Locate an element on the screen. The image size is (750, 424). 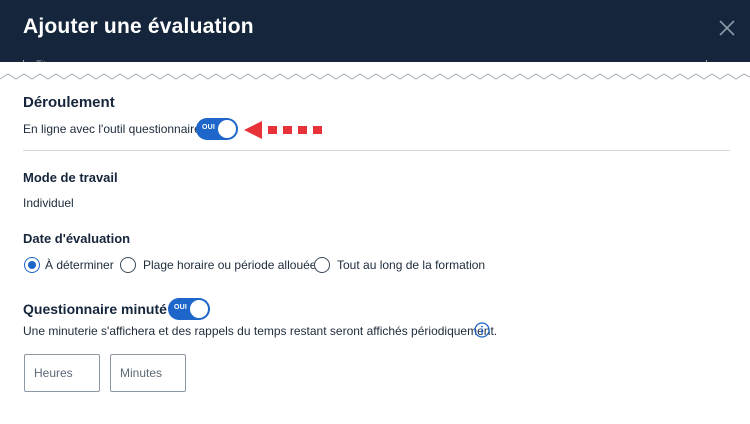
evaluation-date-heading: Date d'évaluation is located at coordinates (77, 238).